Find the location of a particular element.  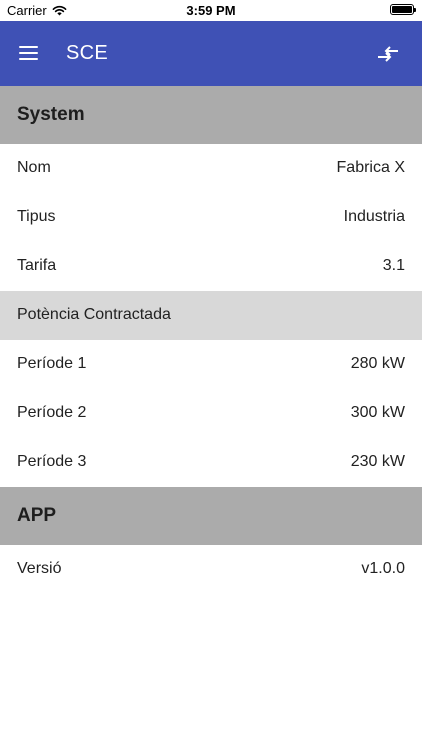

row-versio: Versió v1.0.0 is located at coordinates (211, 569).